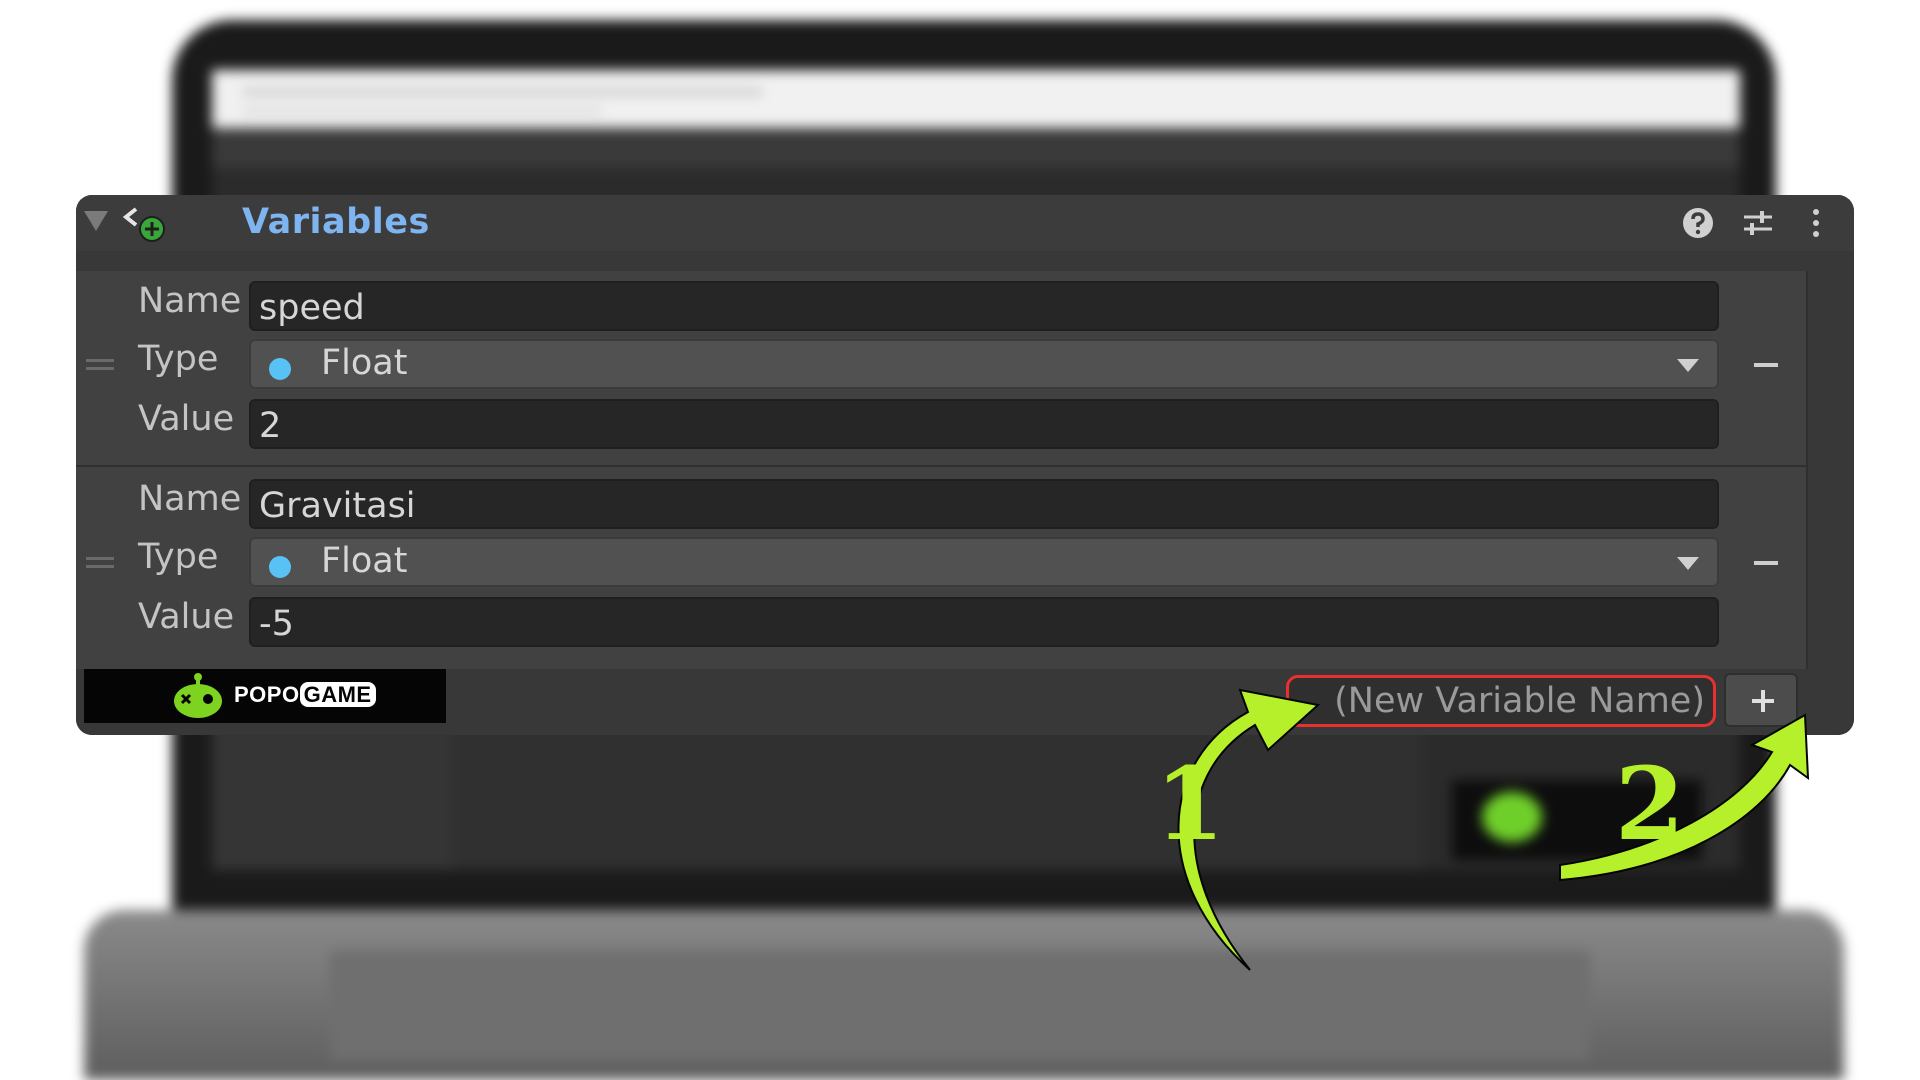 The height and width of the screenshot is (1080, 1920). I want to click on editor-hierarchy-panel, so click(332, 795).